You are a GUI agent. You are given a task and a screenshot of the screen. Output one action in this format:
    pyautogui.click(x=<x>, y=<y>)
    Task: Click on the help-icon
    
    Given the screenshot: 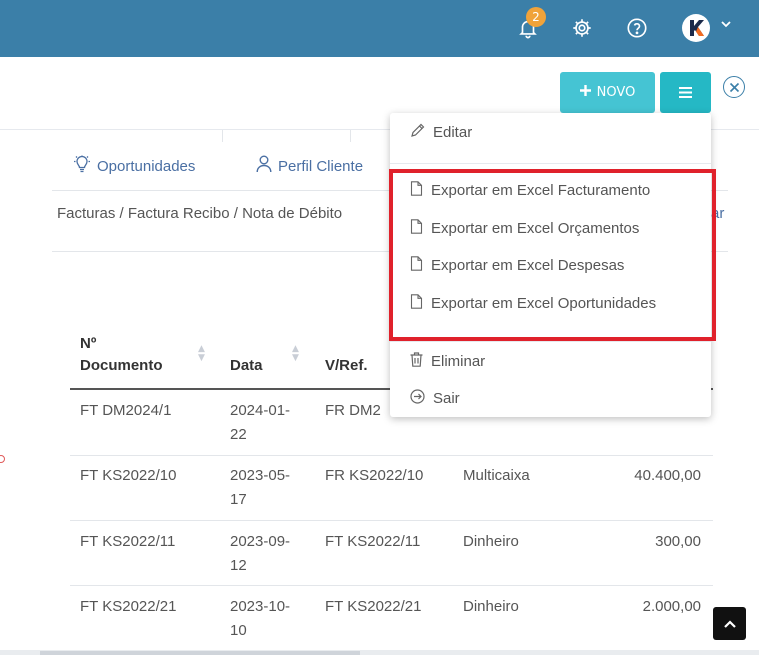 What is the action you would take?
    pyautogui.click(x=637, y=28)
    